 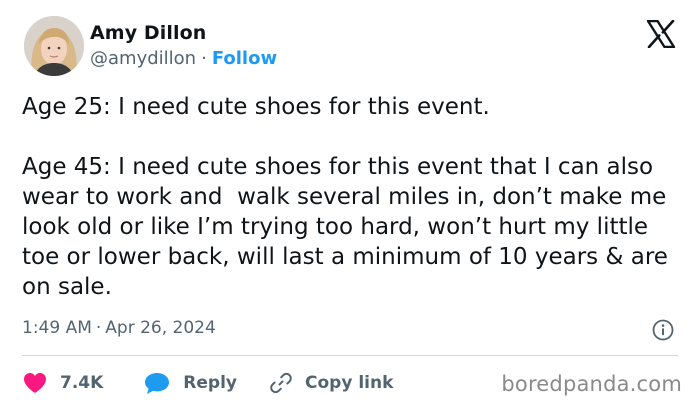 I want to click on watermark: boredpanda.com, so click(x=591, y=384).